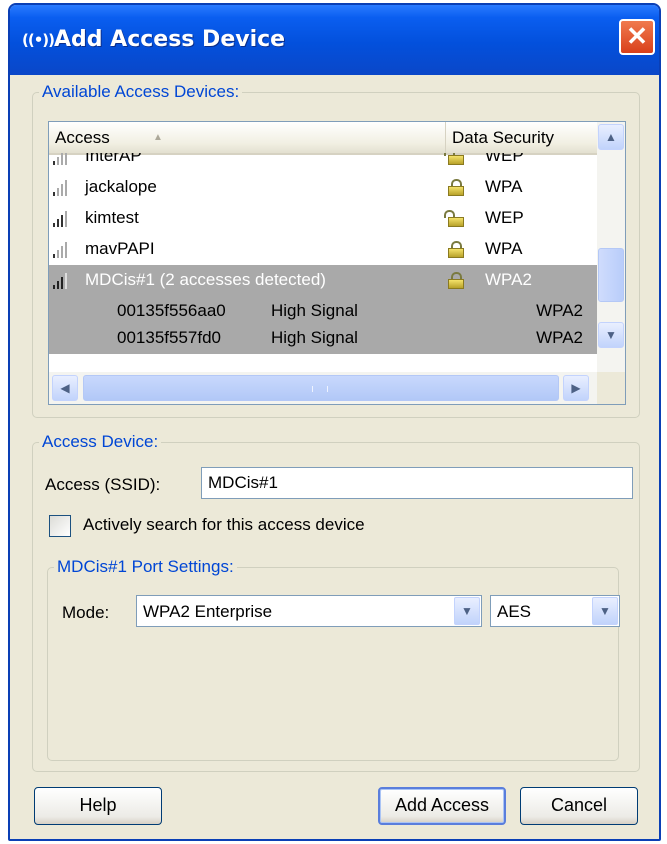 The height and width of the screenshot is (844, 667). What do you see at coordinates (309, 611) in the screenshot?
I see `mode-dropdown: WPA2 Enterprise ▼` at bounding box center [309, 611].